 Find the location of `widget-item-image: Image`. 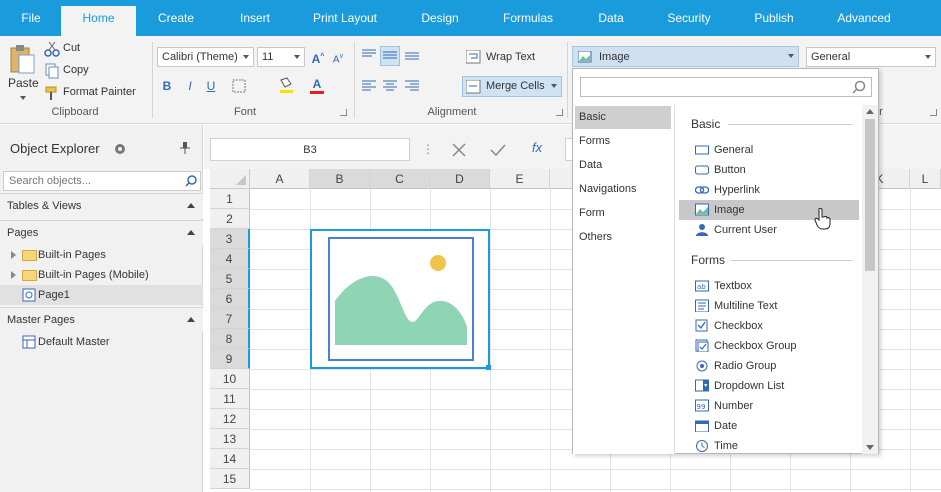

widget-item-image: Image is located at coordinates (769, 210).